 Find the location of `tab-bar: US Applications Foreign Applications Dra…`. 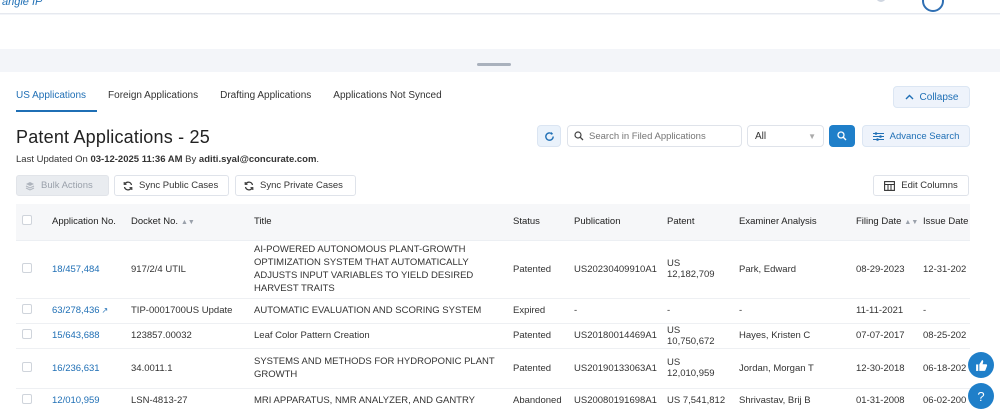

tab-bar: US Applications Foreign Applications Dra… is located at coordinates (234, 101).